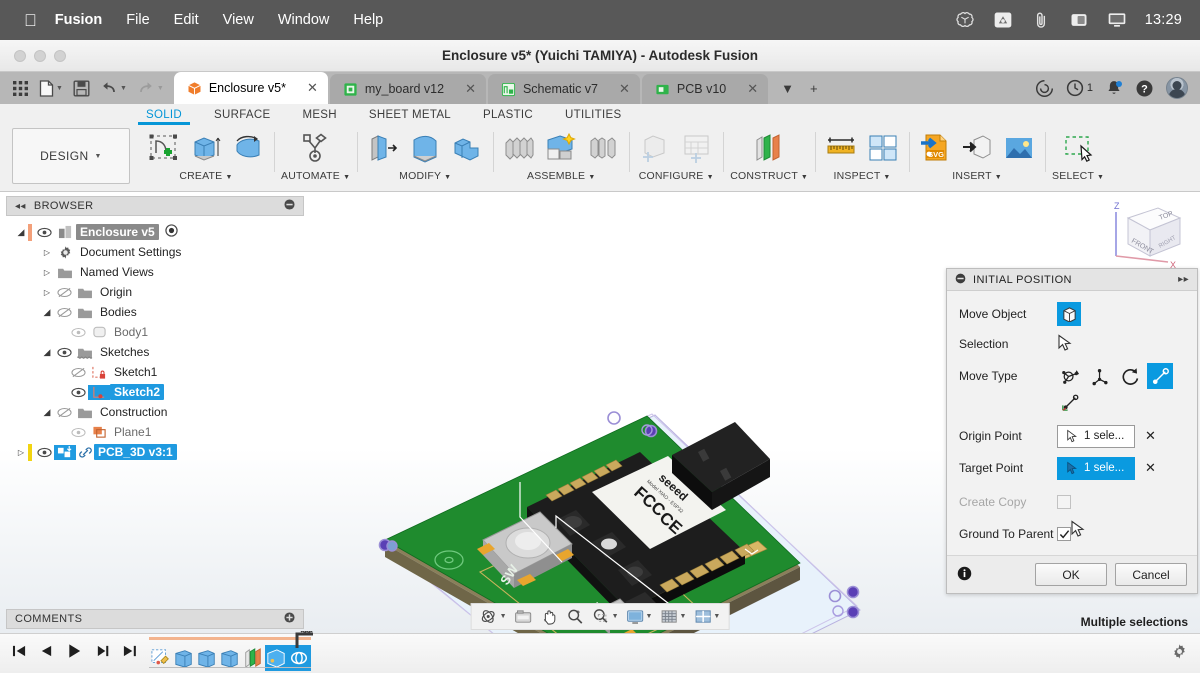 The image size is (1200, 673). Describe the element at coordinates (1100, 376) in the screenshot. I see `translate-xyz-icon` at that location.